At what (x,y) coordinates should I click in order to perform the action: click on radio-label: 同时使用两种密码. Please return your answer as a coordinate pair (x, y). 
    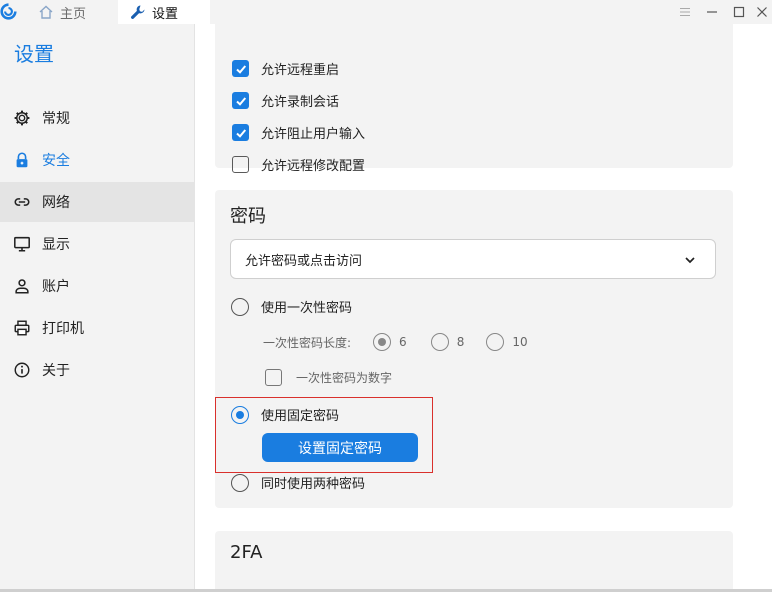
    Looking at the image, I should click on (313, 484).